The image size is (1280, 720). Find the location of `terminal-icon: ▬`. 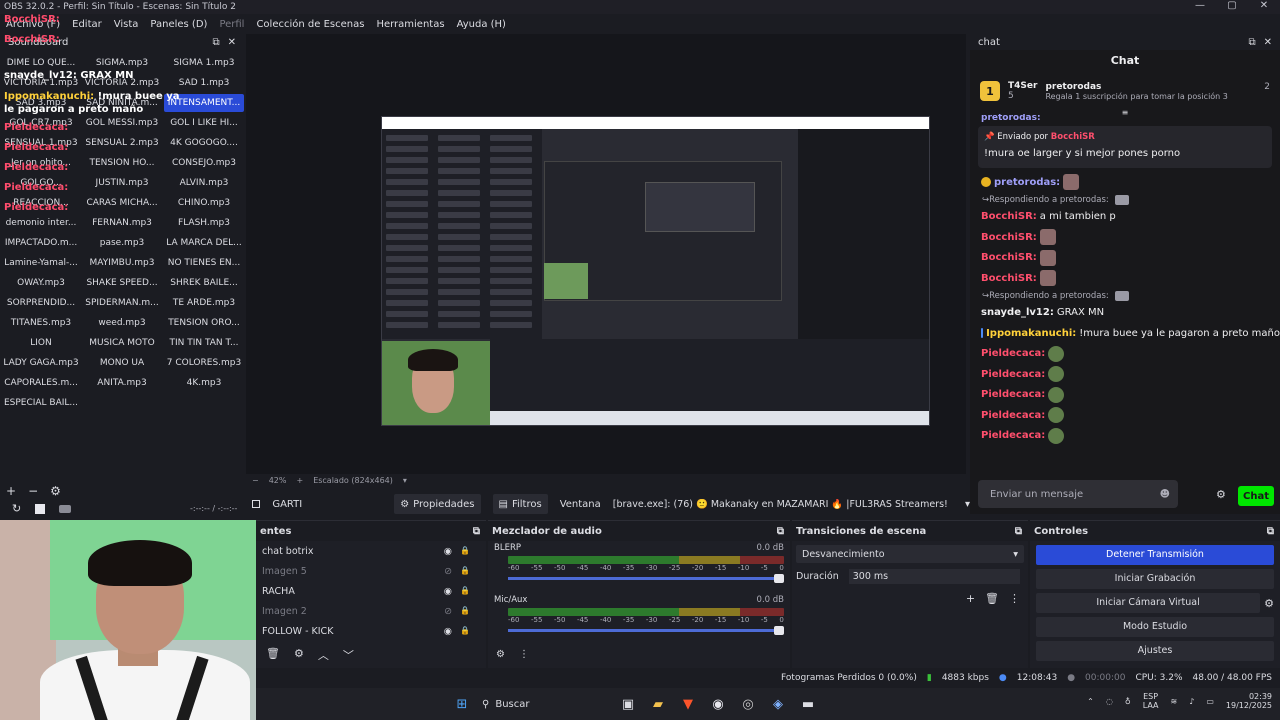

terminal-icon: ▬ is located at coordinates (808, 704).